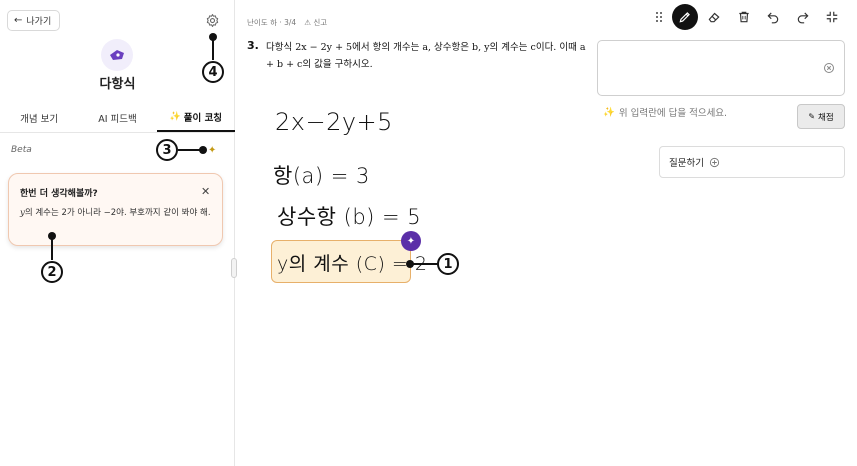  What do you see at coordinates (334, 122) in the screenshot?
I see `handwriting-line-1: 2x−2y+5` at bounding box center [334, 122].